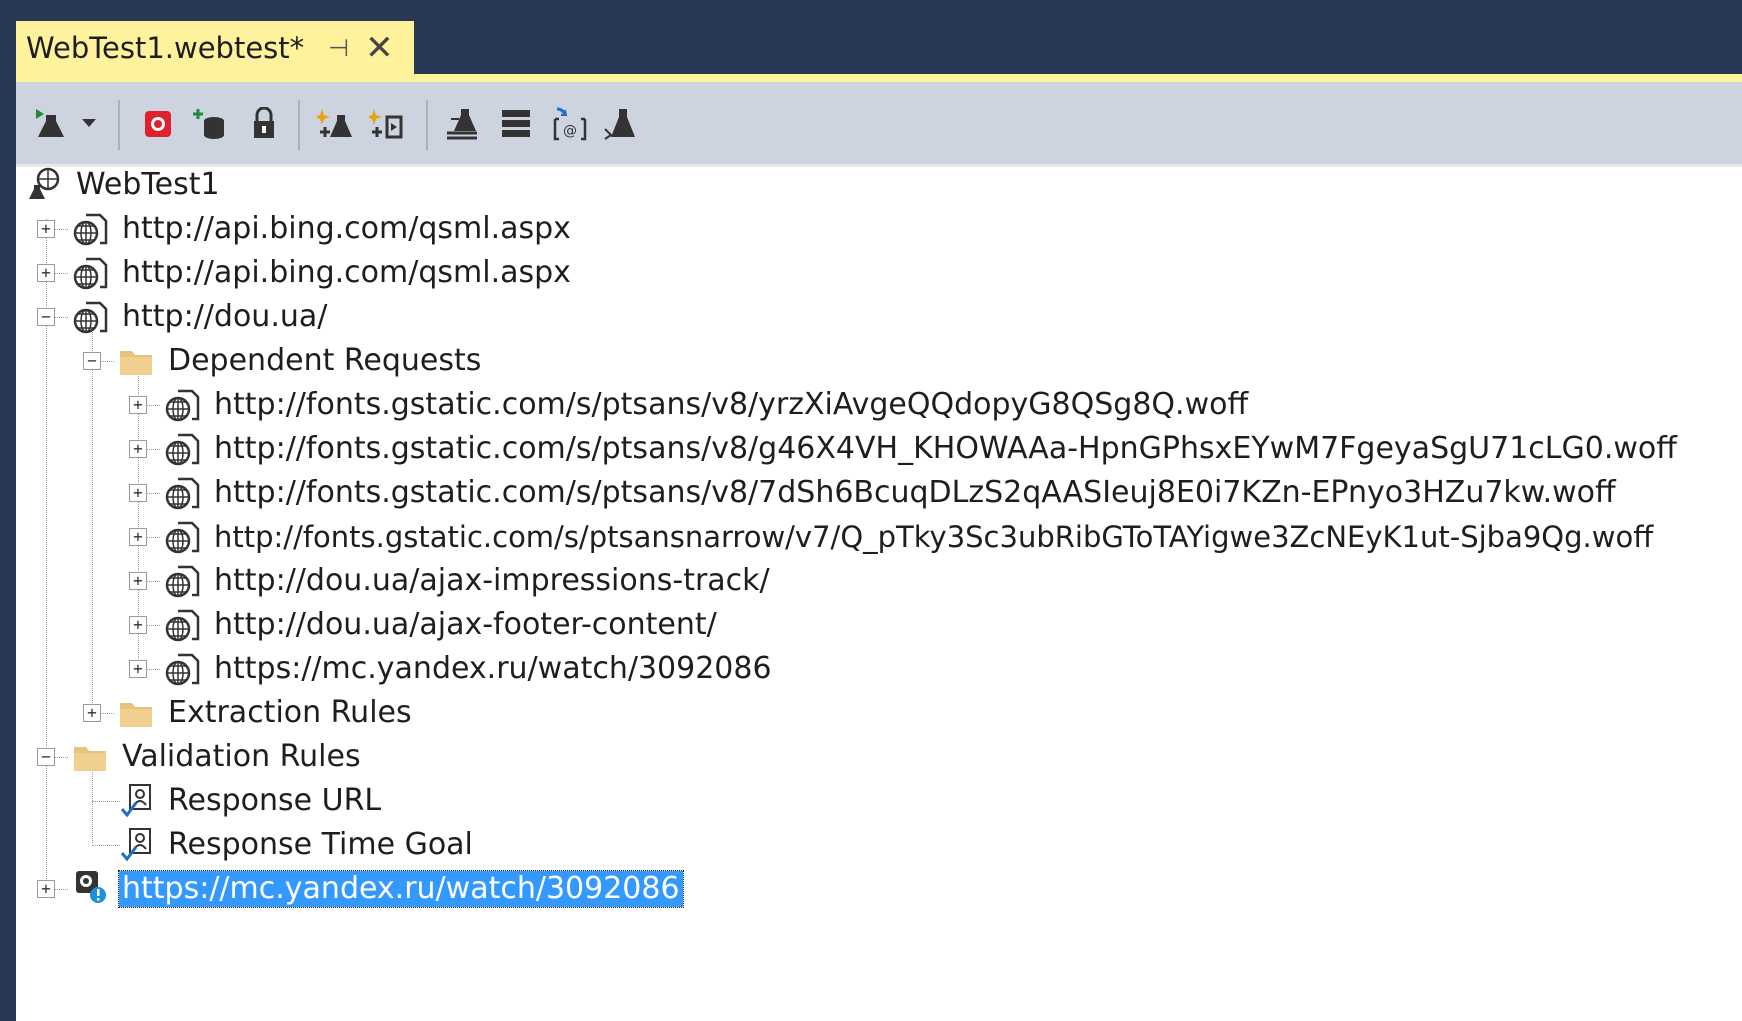 This screenshot has height=1021, width=1742. Describe the element at coordinates (401, 889) in the screenshot. I see `tree-node-label-selected: https://mc.yandex.ru/watch/3092086` at that location.